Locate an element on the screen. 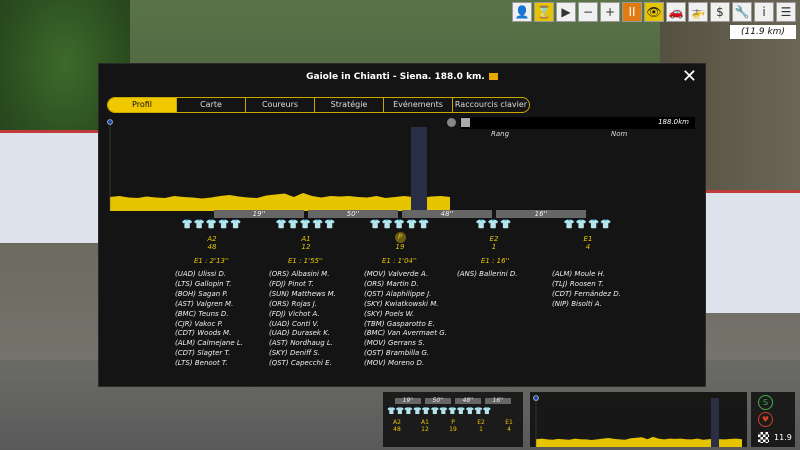  sprint-code: A1 is located at coordinates (306, 239).